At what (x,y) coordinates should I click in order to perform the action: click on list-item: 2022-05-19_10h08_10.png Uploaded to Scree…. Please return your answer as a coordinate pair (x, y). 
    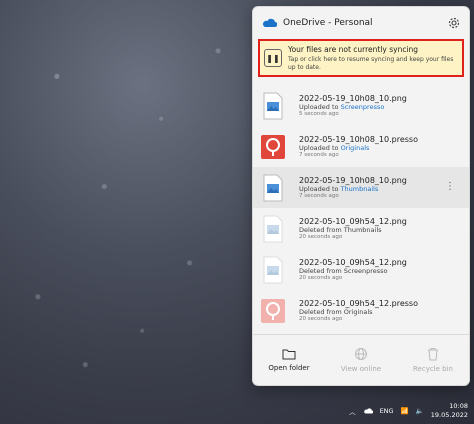
    Looking at the image, I should click on (361, 105).